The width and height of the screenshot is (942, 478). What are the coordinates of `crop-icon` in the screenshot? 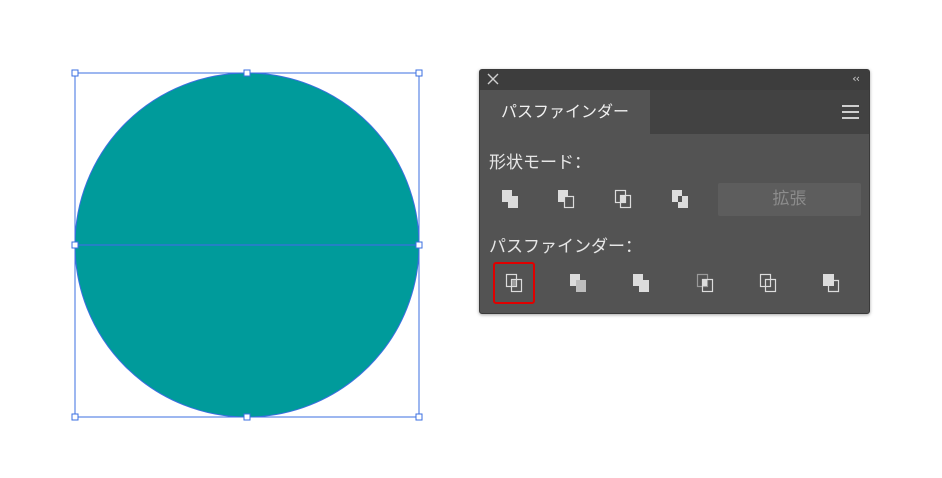 It's located at (705, 283).